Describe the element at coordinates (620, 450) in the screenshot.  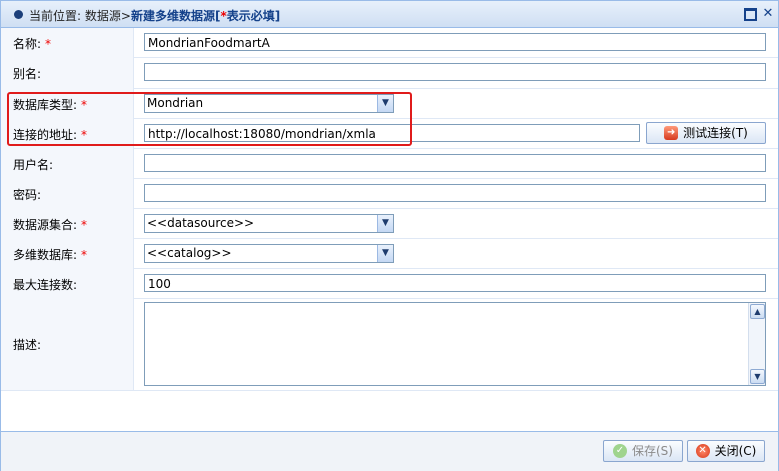
I see `save-check-icon: ✓` at that location.